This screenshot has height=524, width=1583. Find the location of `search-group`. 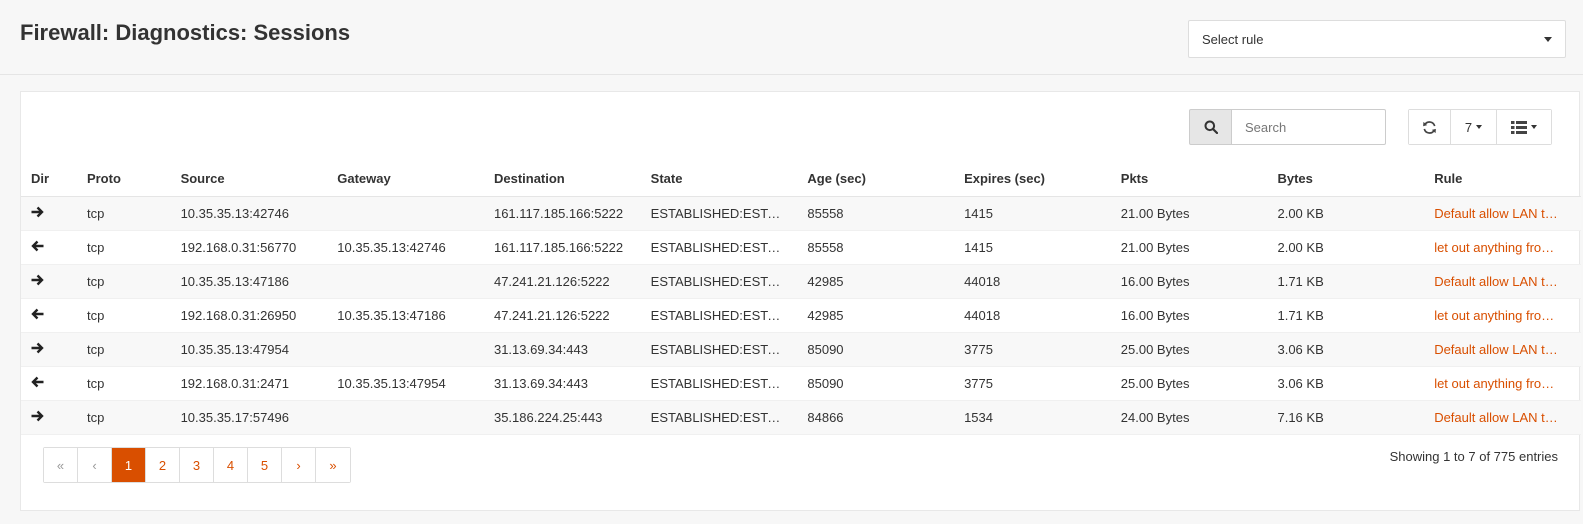

search-group is located at coordinates (1287, 127).